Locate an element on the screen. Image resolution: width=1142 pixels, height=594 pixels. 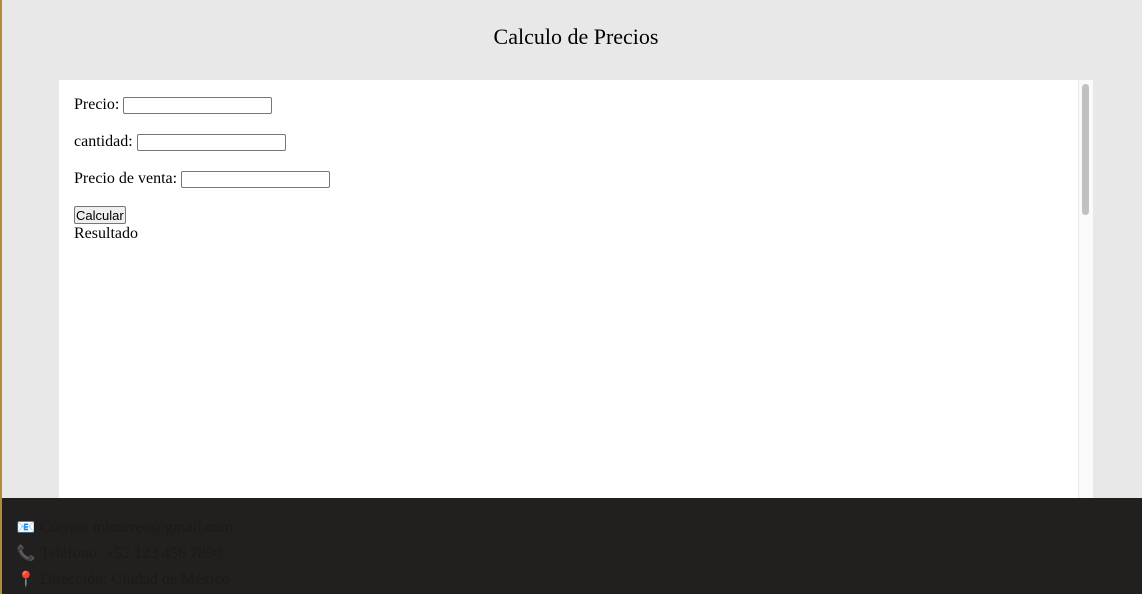
envelope-icon: 📧 is located at coordinates (26, 528).